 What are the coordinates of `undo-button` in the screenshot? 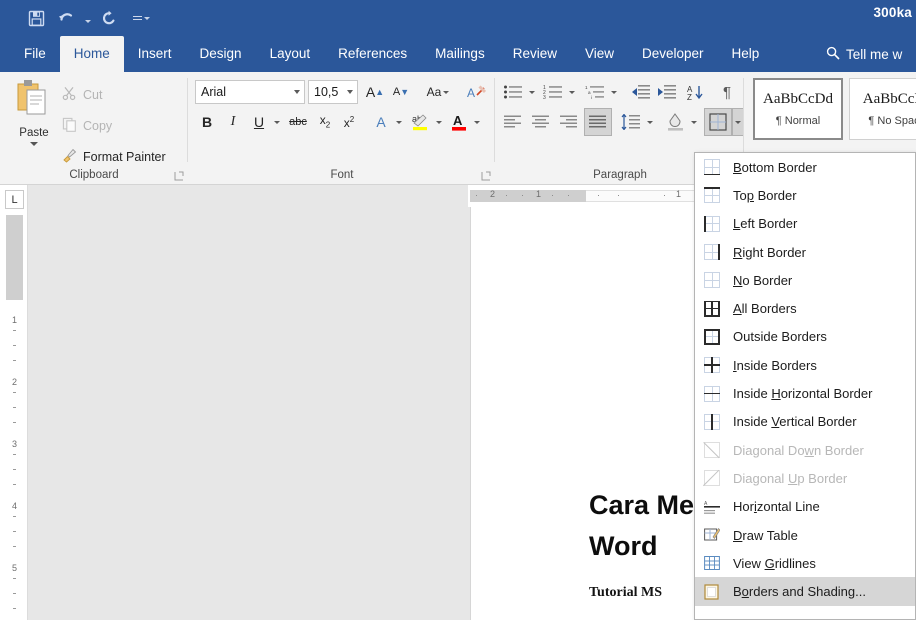 It's located at (66, 18).